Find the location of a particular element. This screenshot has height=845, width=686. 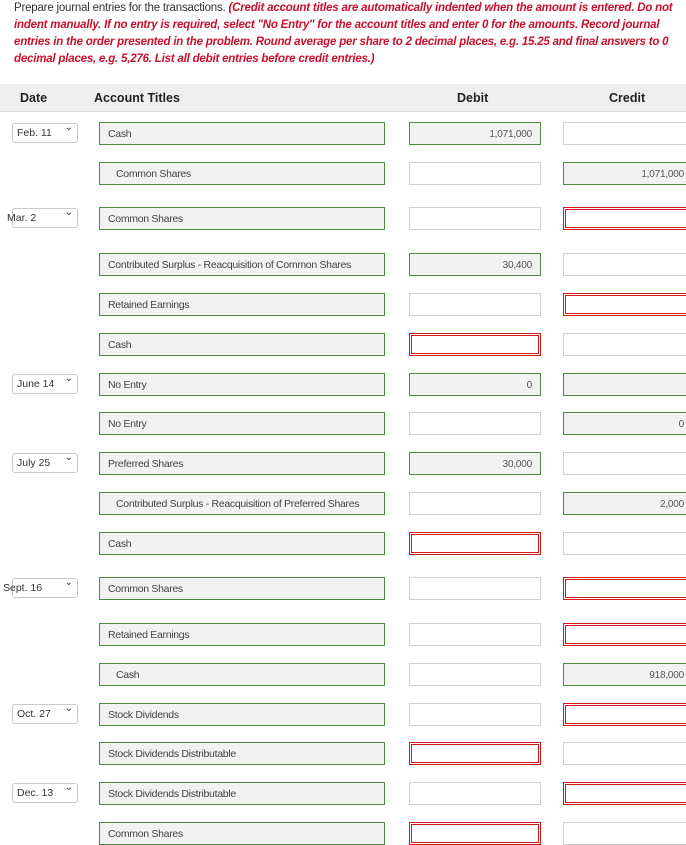

date-select: Dec. 13 ⌄ is located at coordinates (45, 792).